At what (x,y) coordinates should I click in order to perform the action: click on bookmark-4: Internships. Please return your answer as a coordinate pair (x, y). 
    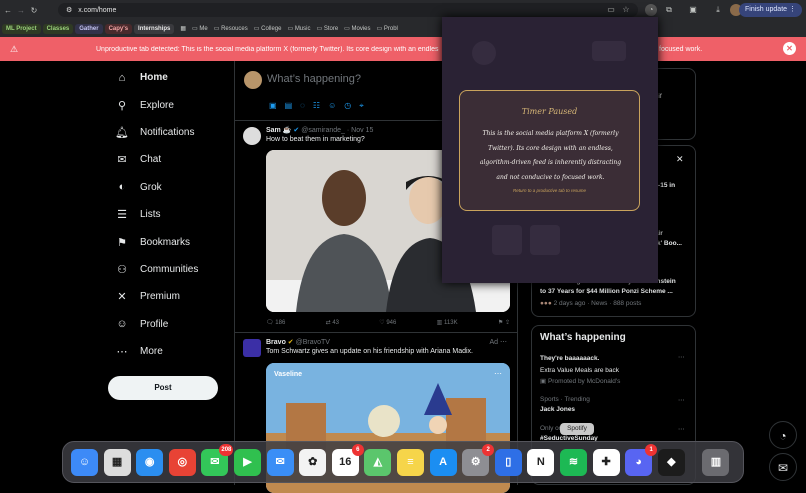
    Looking at the image, I should click on (154, 28).